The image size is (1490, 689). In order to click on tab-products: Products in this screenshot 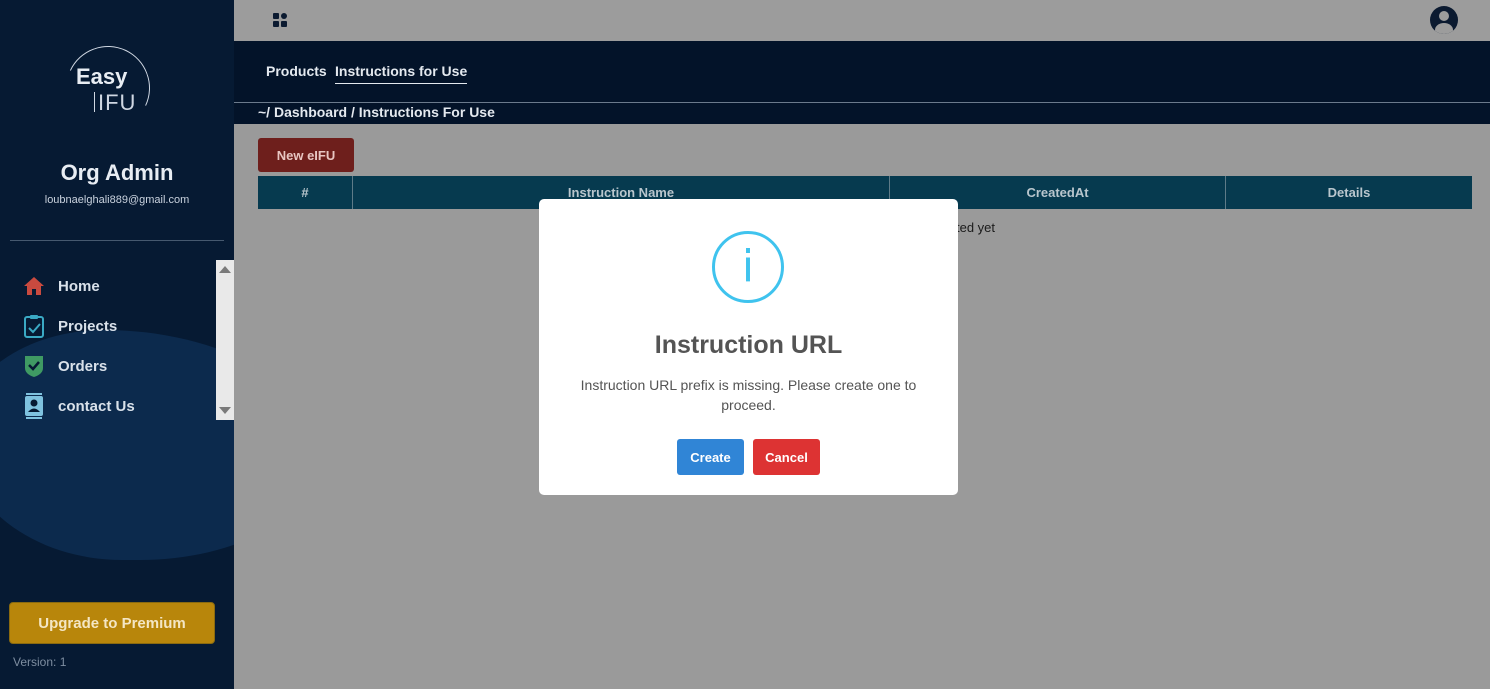, I will do `click(296, 71)`.